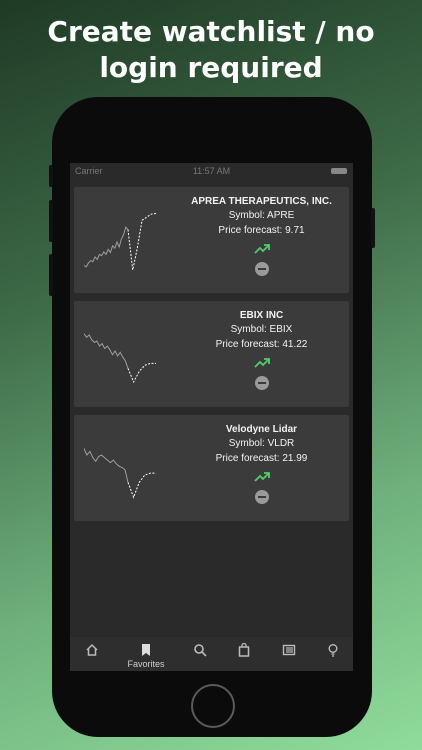 The image size is (422, 750). What do you see at coordinates (244, 649) in the screenshot?
I see `shopping-bag-icon` at bounding box center [244, 649].